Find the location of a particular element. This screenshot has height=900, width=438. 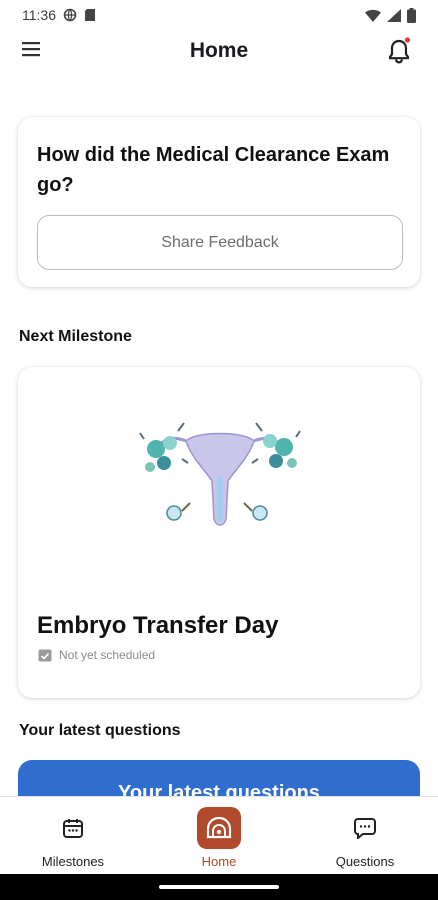

status-time: 11:36 is located at coordinates (39, 15).